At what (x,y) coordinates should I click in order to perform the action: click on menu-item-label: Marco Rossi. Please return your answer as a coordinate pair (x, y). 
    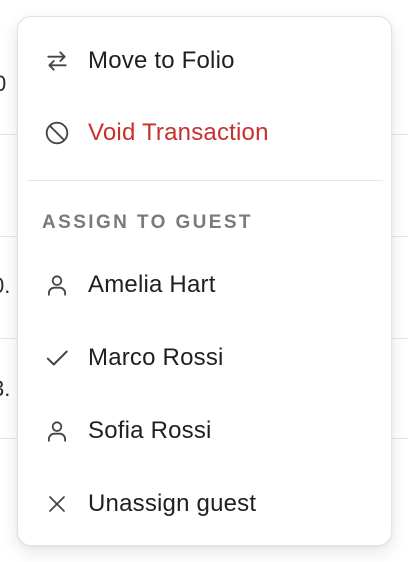
    Looking at the image, I should click on (156, 357).